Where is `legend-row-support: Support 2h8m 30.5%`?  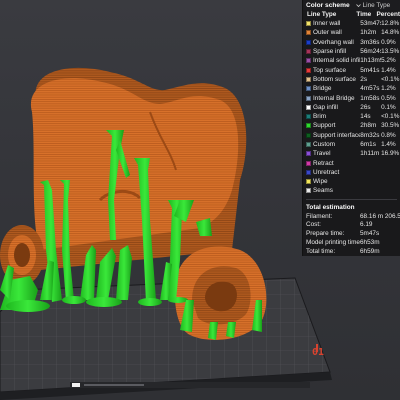 legend-row-support: Support 2h8m 30.5% is located at coordinates (351, 125).